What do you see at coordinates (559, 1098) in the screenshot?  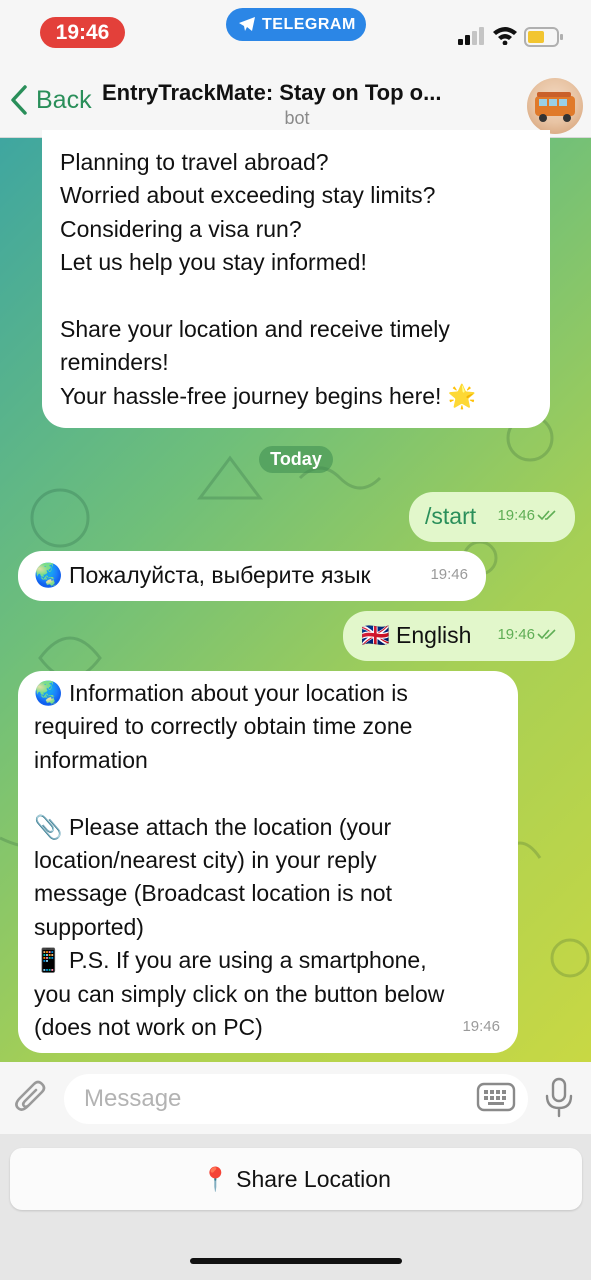 I see `microphone-icon` at bounding box center [559, 1098].